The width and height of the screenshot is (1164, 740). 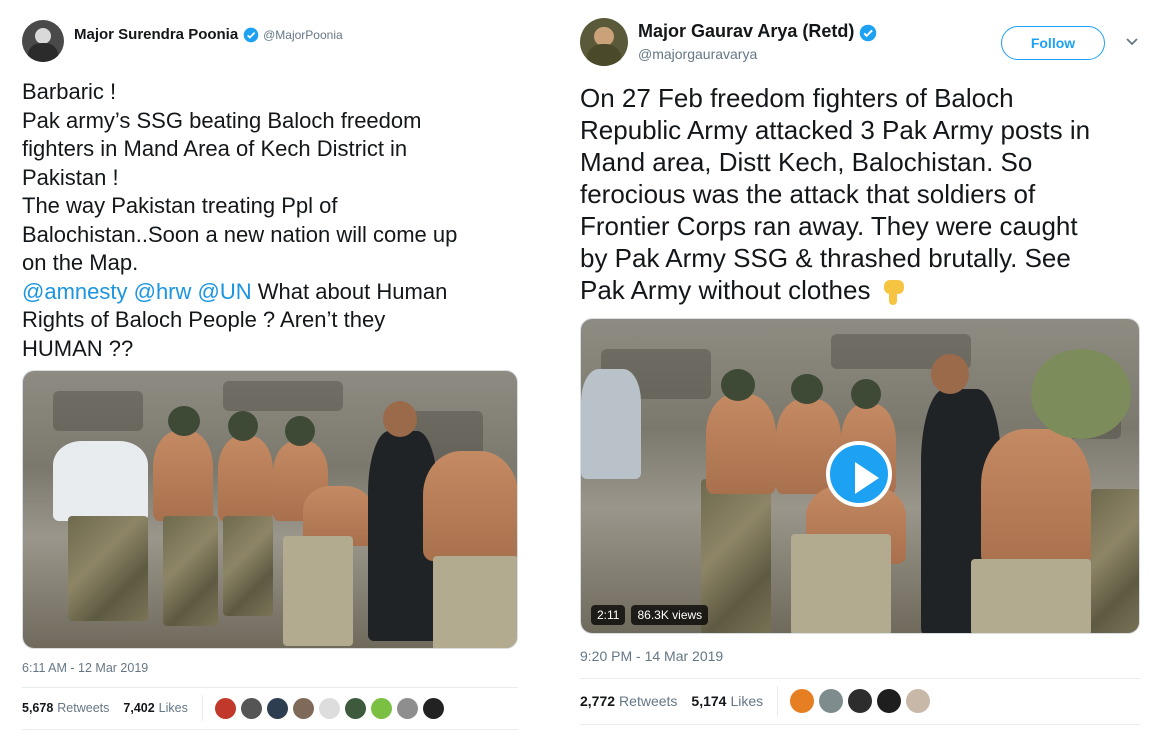 What do you see at coordinates (163, 291) in the screenshot?
I see `mention-link: @hrw` at bounding box center [163, 291].